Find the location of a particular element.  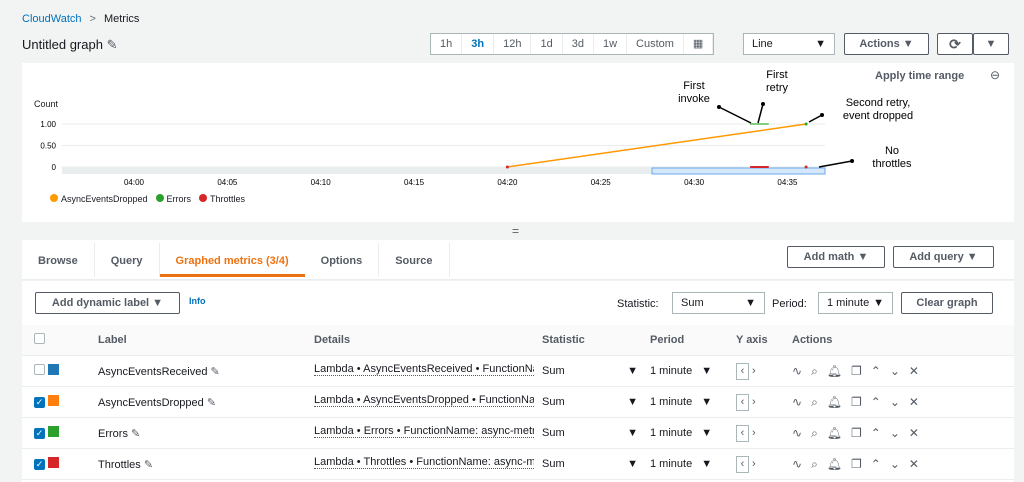

calendar-icon: ▦ is located at coordinates (699, 44).